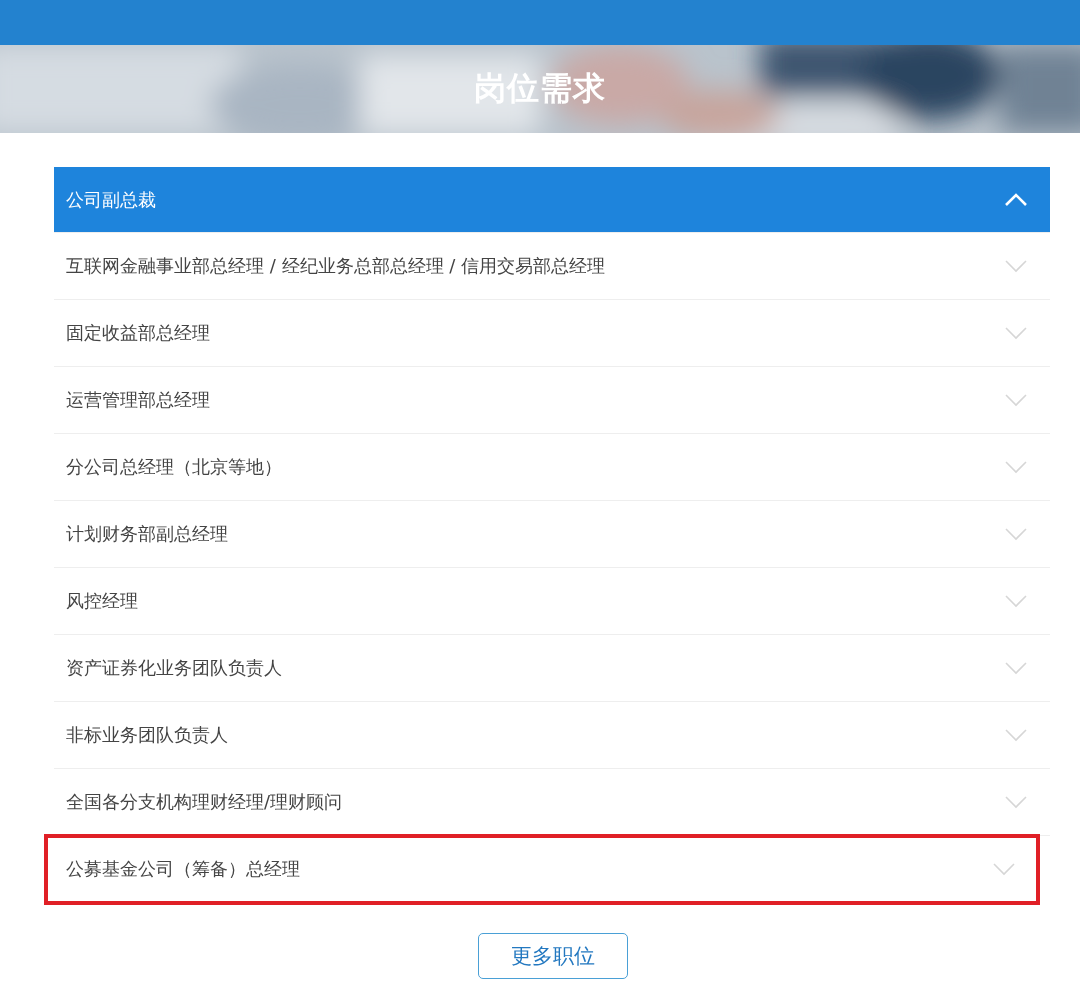 This screenshot has width=1080, height=986. What do you see at coordinates (552, 266) in the screenshot?
I see `accordion-row: 互联网金融事业部总经理 / 经纪业务总部总经理 / 信用交易部总经理` at bounding box center [552, 266].